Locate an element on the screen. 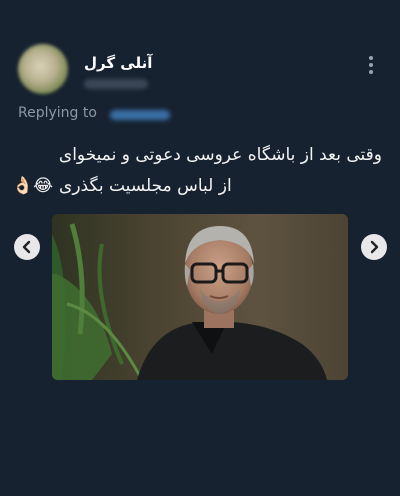 This screenshot has height=496, width=400. more-vertical-icon is located at coordinates (371, 65).